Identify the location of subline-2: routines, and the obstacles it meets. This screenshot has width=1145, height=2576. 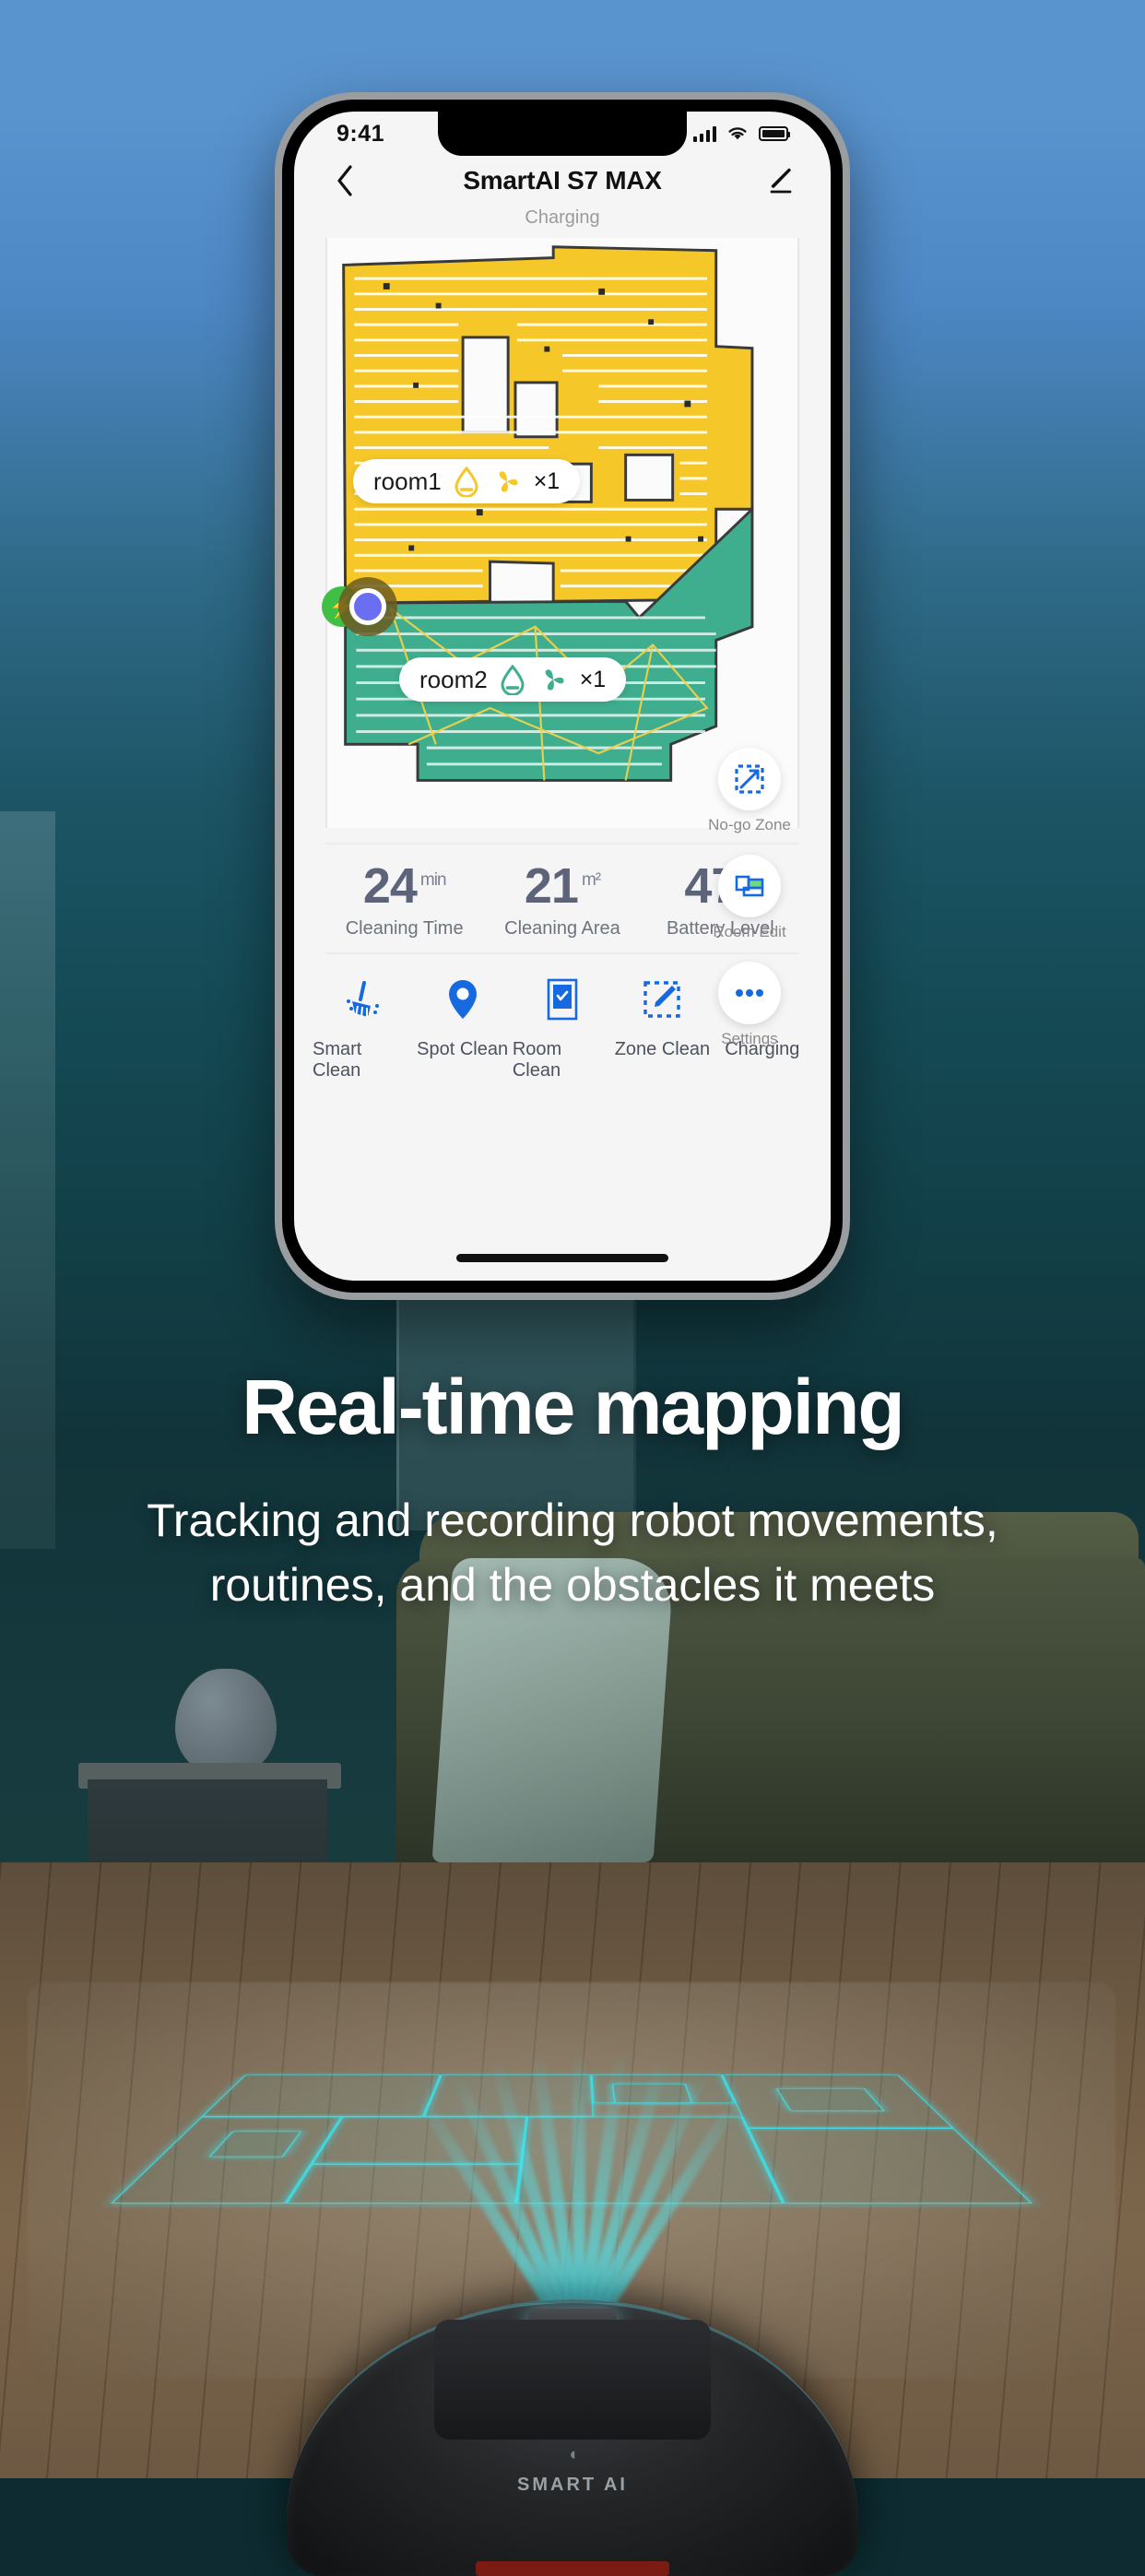
(572, 1585).